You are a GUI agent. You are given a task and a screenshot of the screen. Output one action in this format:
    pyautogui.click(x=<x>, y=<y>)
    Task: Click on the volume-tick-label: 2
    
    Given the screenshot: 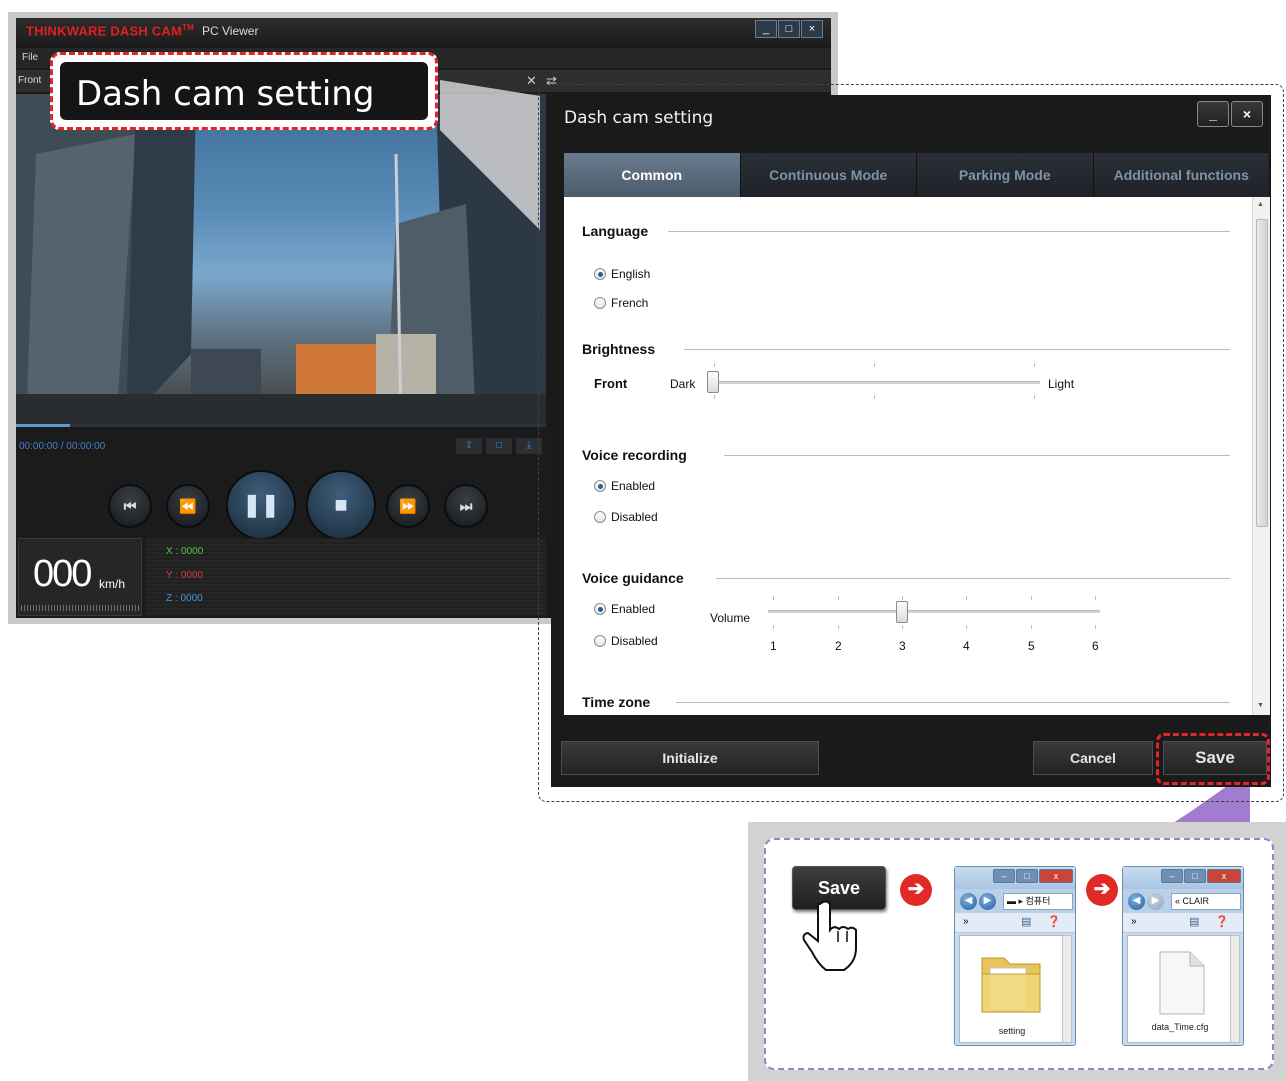 What is the action you would take?
    pyautogui.click(x=838, y=646)
    